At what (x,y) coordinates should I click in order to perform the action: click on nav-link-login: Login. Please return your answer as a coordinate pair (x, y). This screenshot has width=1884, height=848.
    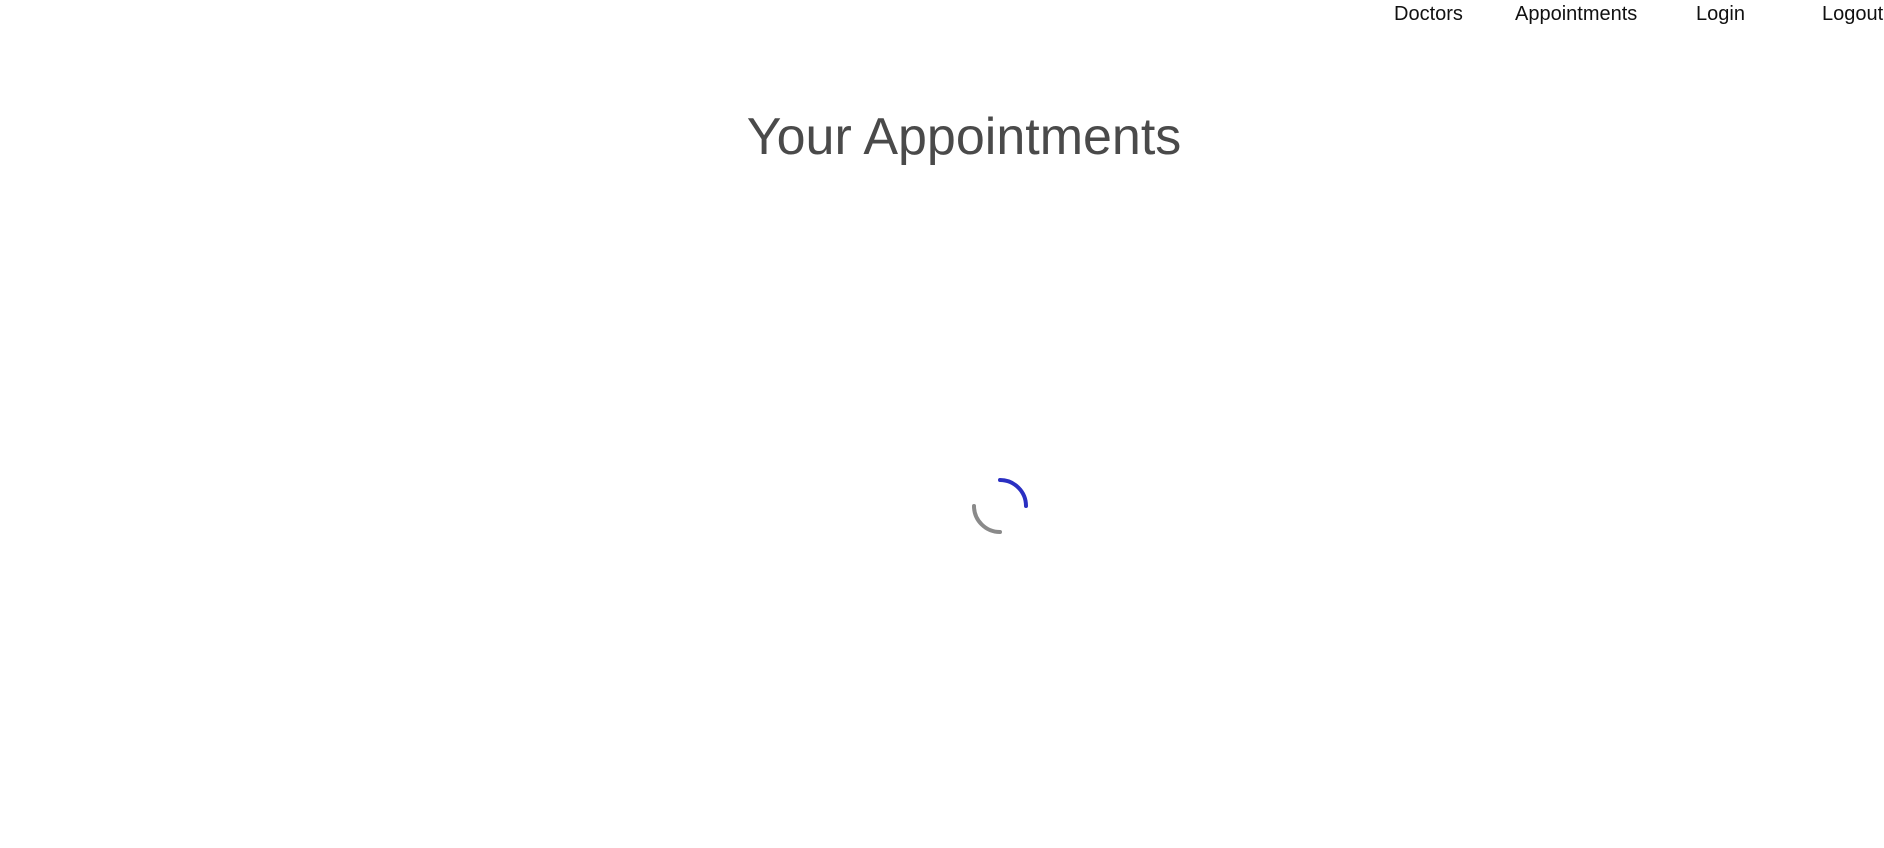
    Looking at the image, I should click on (1720, 14).